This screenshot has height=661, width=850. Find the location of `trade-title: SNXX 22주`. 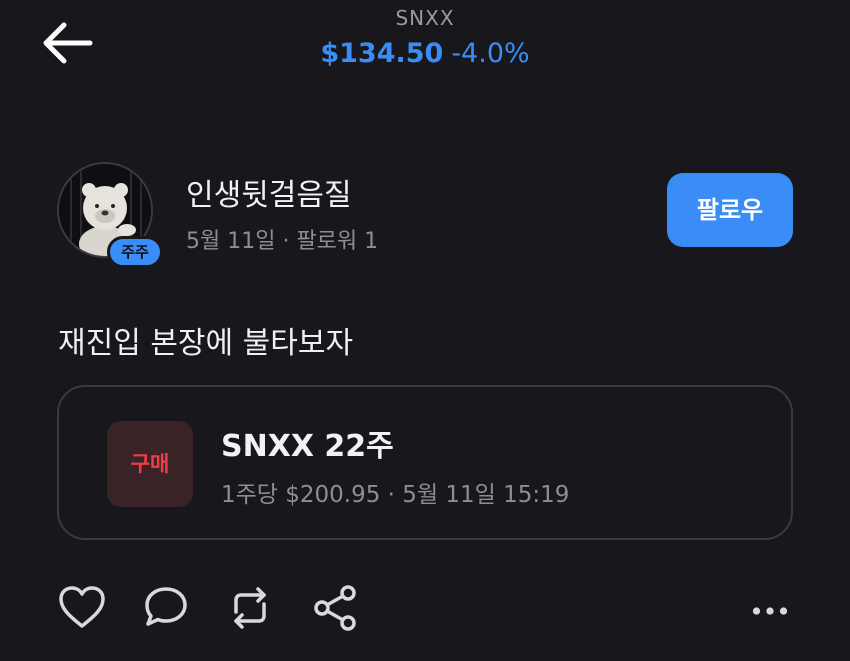

trade-title: SNXX 22주 is located at coordinates (307, 446).